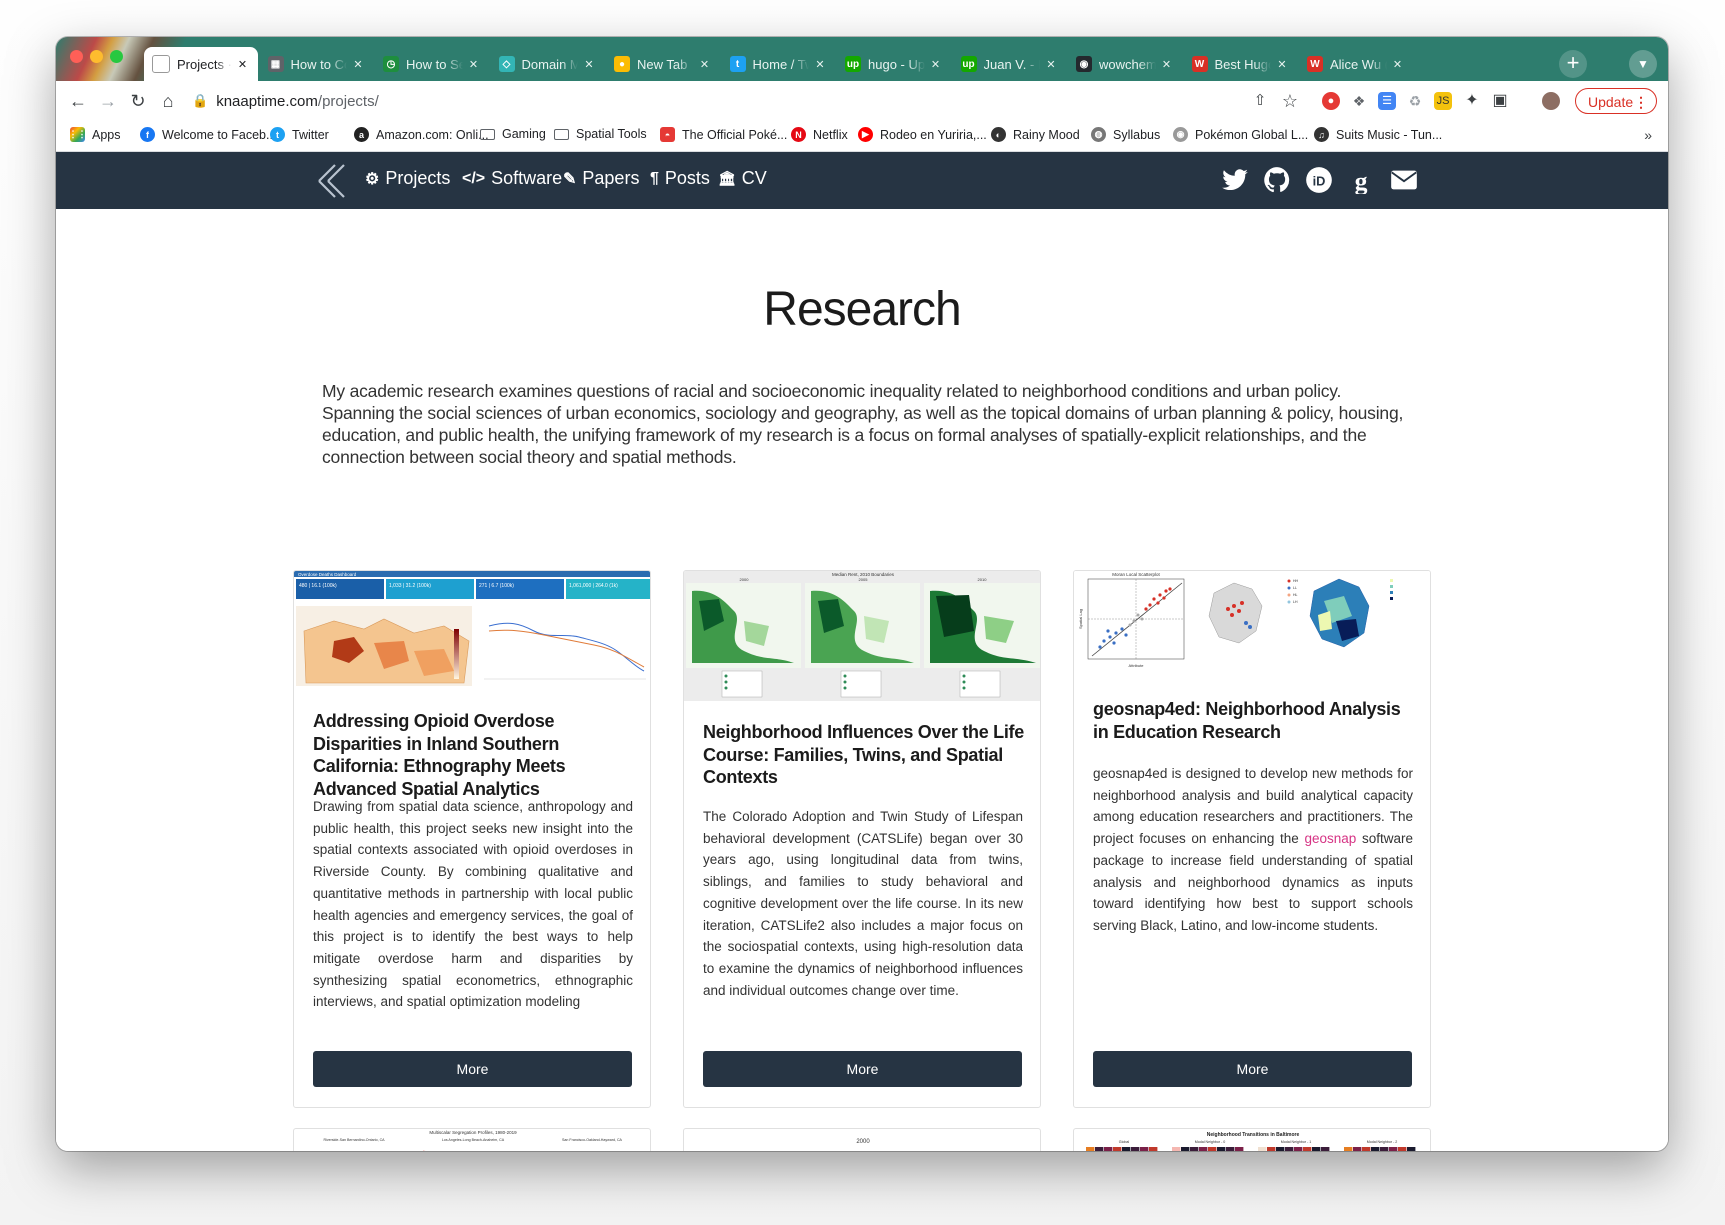 The image size is (1725, 1225). What do you see at coordinates (116, 56) in the screenshot?
I see `maximize-window-button` at bounding box center [116, 56].